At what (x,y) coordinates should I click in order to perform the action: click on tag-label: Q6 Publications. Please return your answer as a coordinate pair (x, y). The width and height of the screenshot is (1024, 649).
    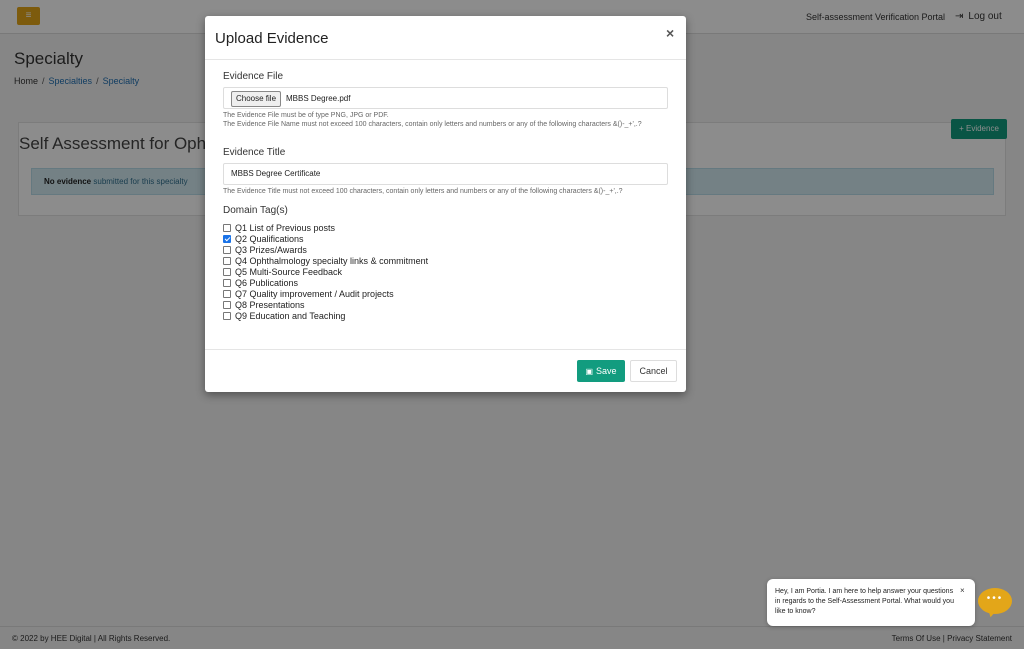
    Looking at the image, I should click on (267, 283).